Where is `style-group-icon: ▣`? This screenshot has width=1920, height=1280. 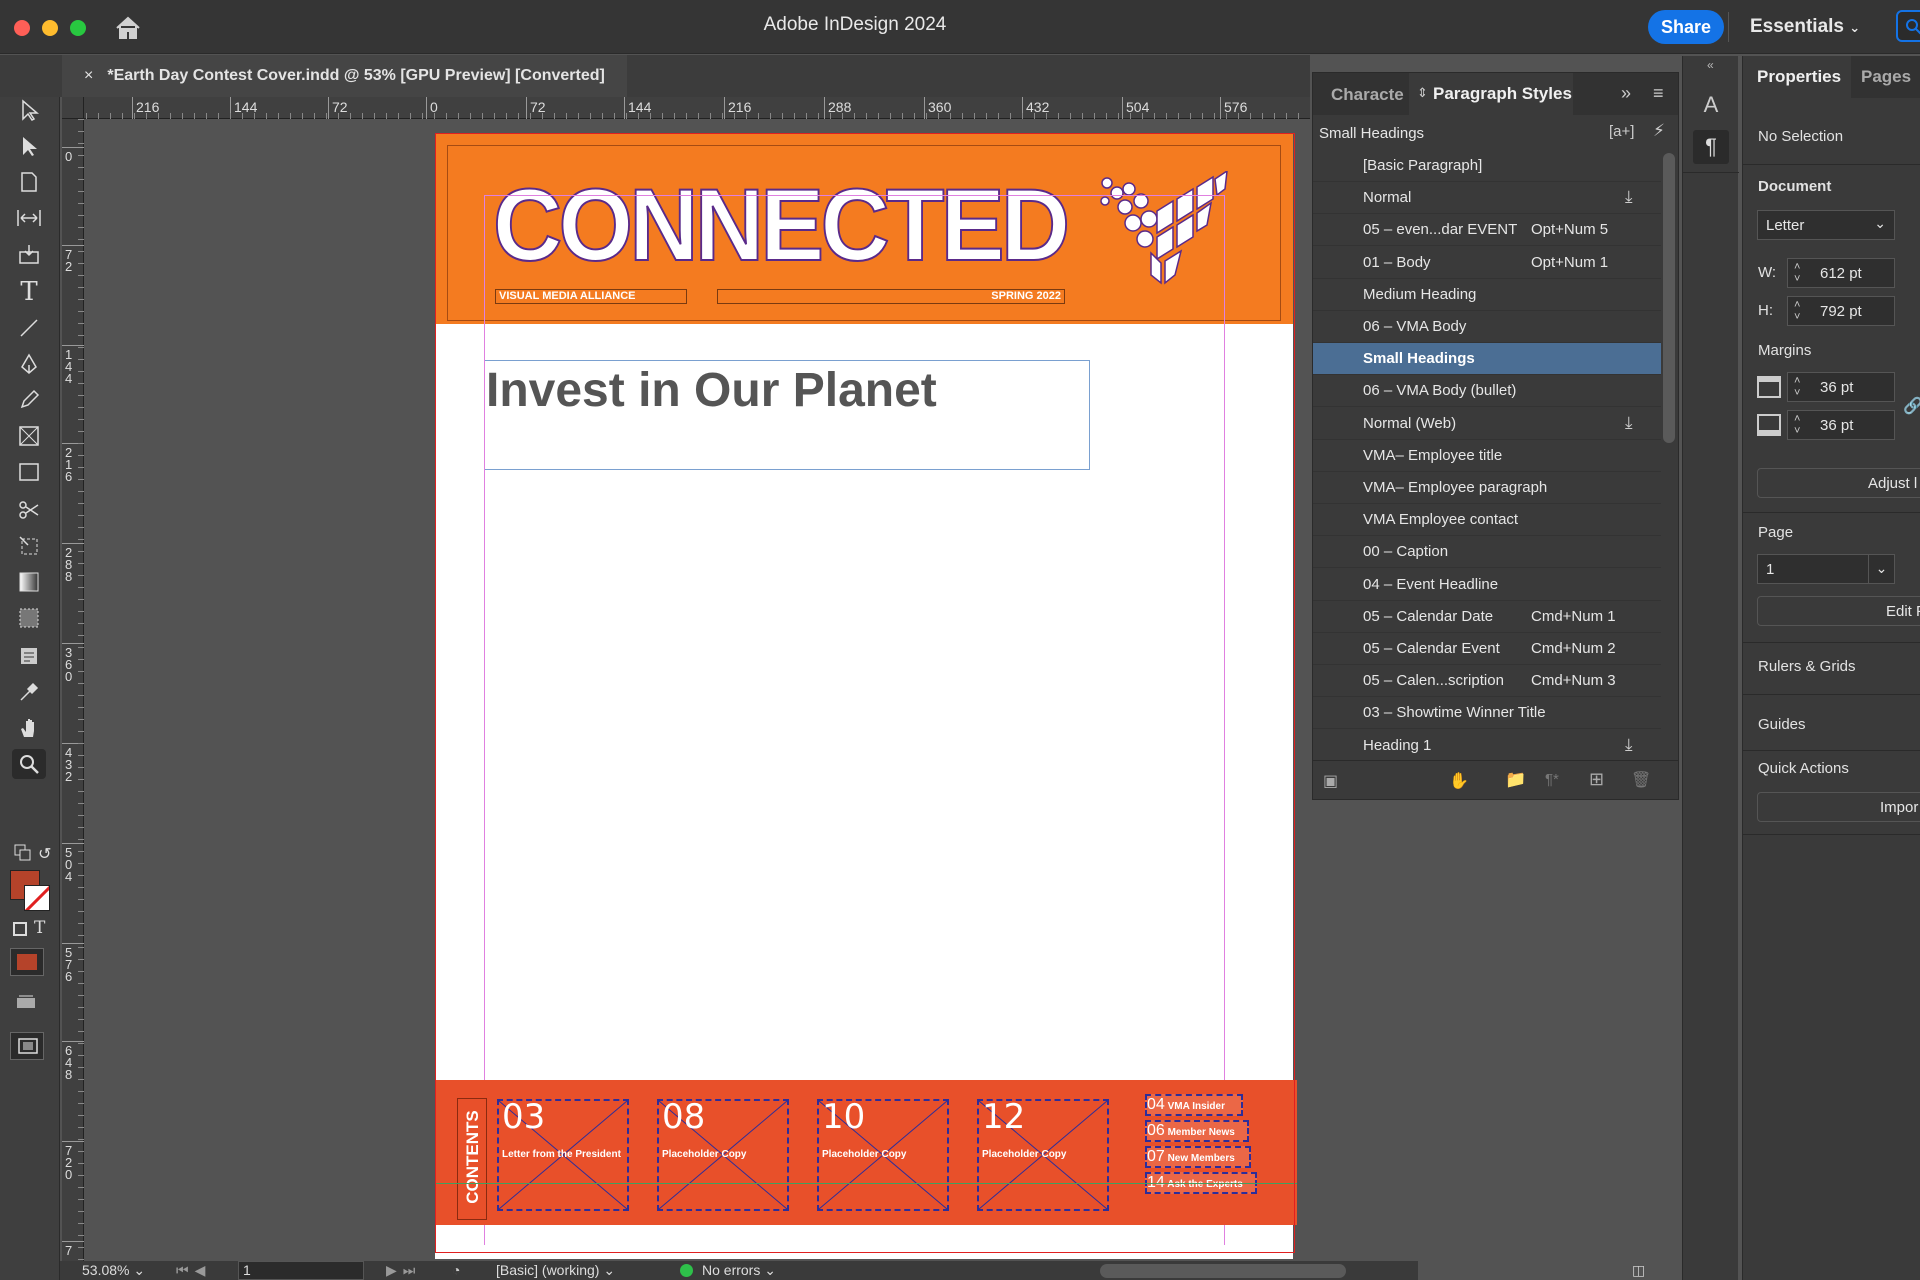
style-group-icon: ▣ is located at coordinates (1330, 781).